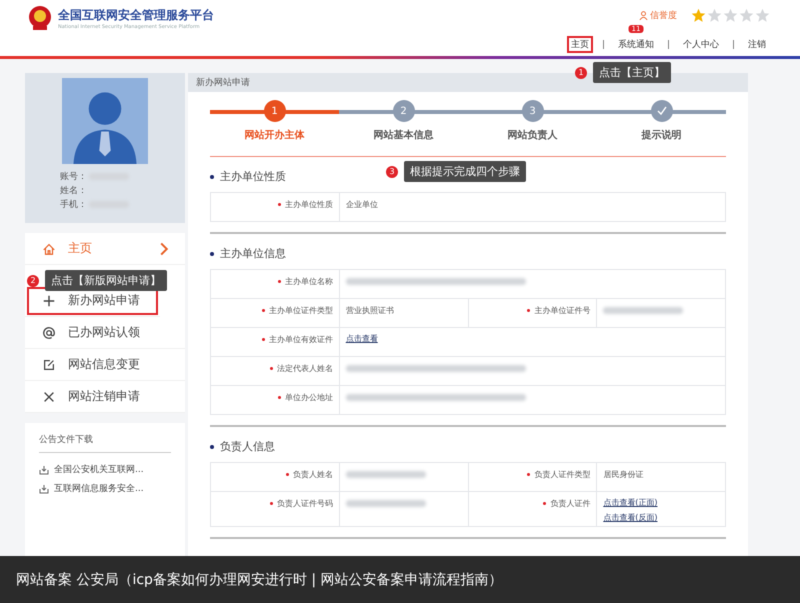 This screenshot has height=603, width=800. Describe the element at coordinates (662, 111) in the screenshot. I see `check-icon` at that location.